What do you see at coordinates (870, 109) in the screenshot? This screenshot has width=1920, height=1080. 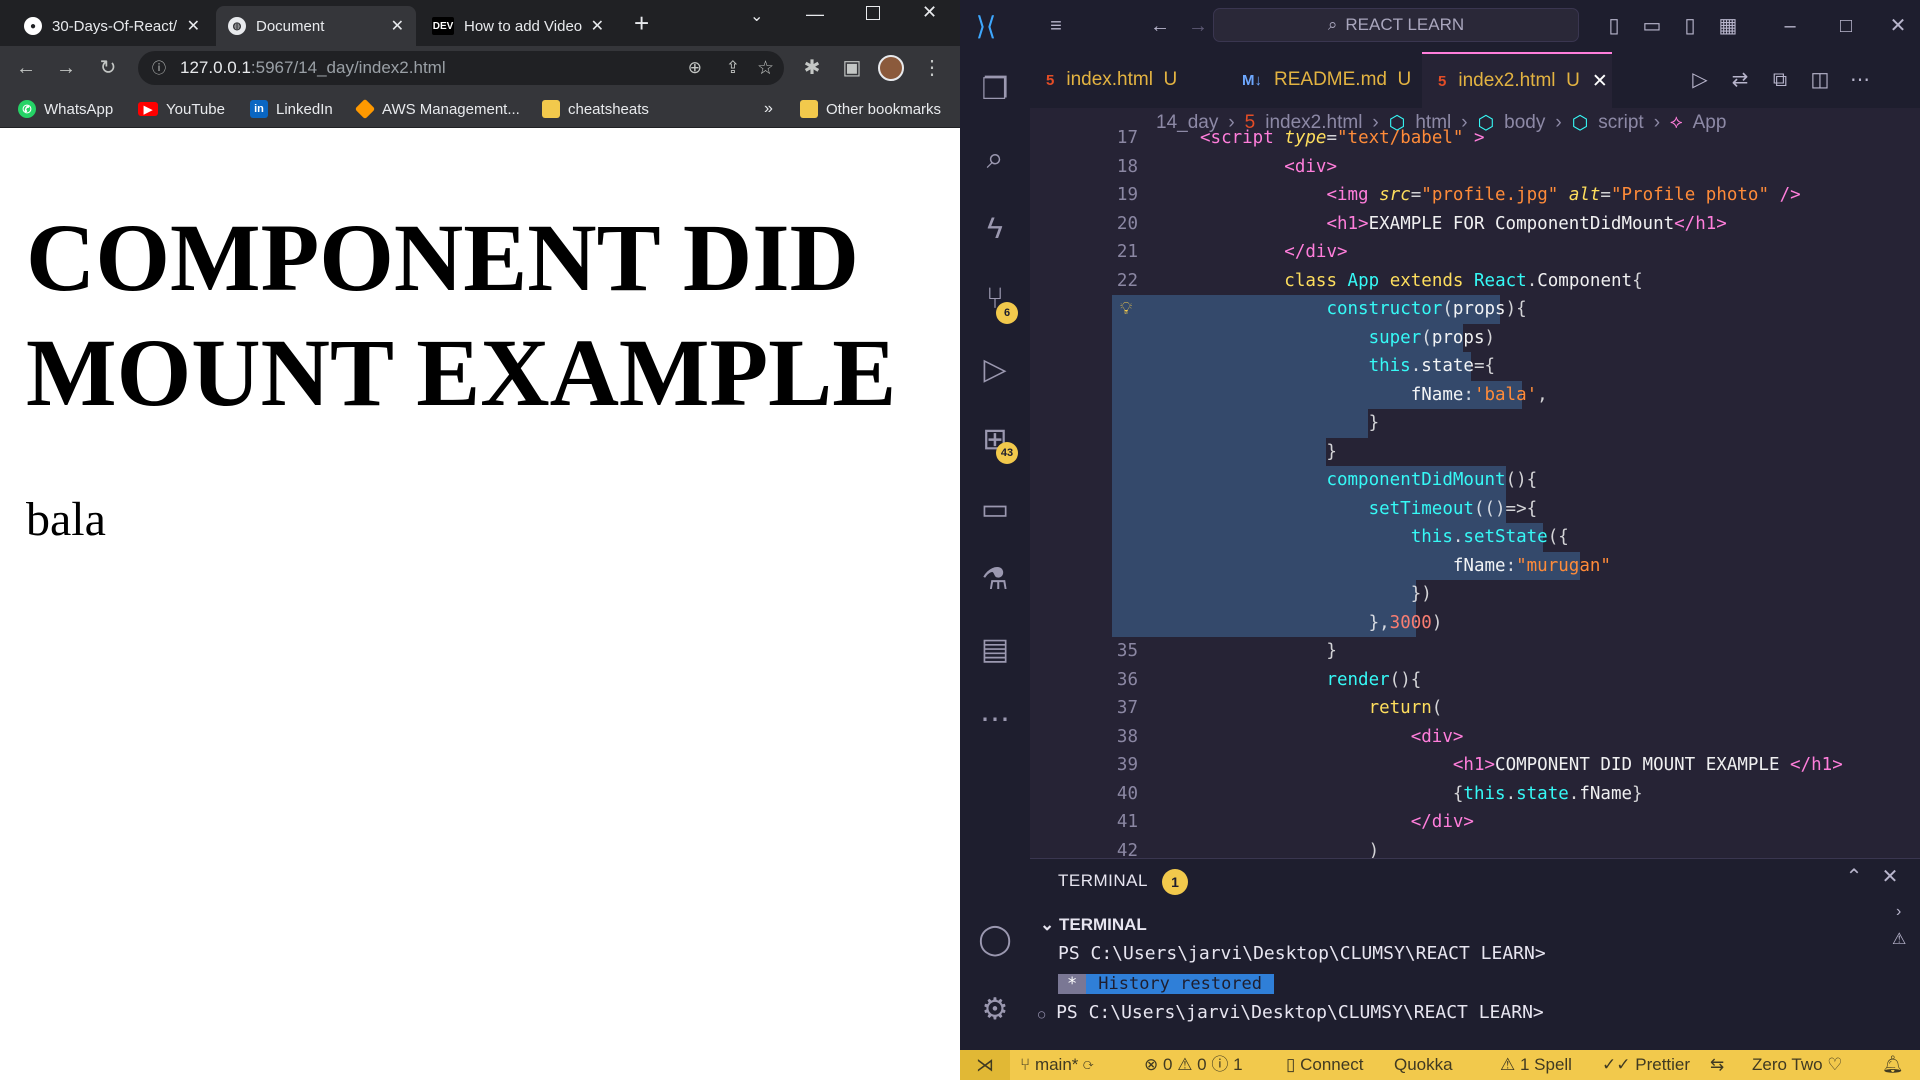 I see `other-bookmarks: Other bookmarks` at bounding box center [870, 109].